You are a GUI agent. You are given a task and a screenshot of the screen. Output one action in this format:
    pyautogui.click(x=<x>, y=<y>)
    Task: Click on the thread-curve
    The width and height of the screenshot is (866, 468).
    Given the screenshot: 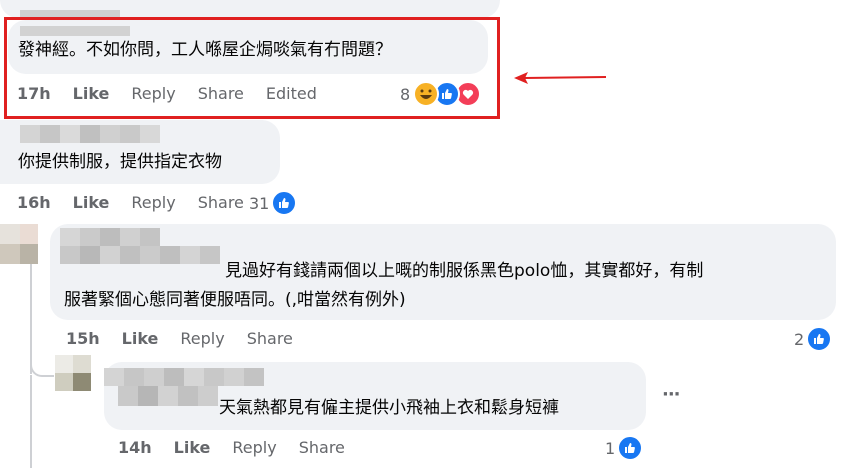 What is the action you would take?
    pyautogui.click(x=42, y=366)
    